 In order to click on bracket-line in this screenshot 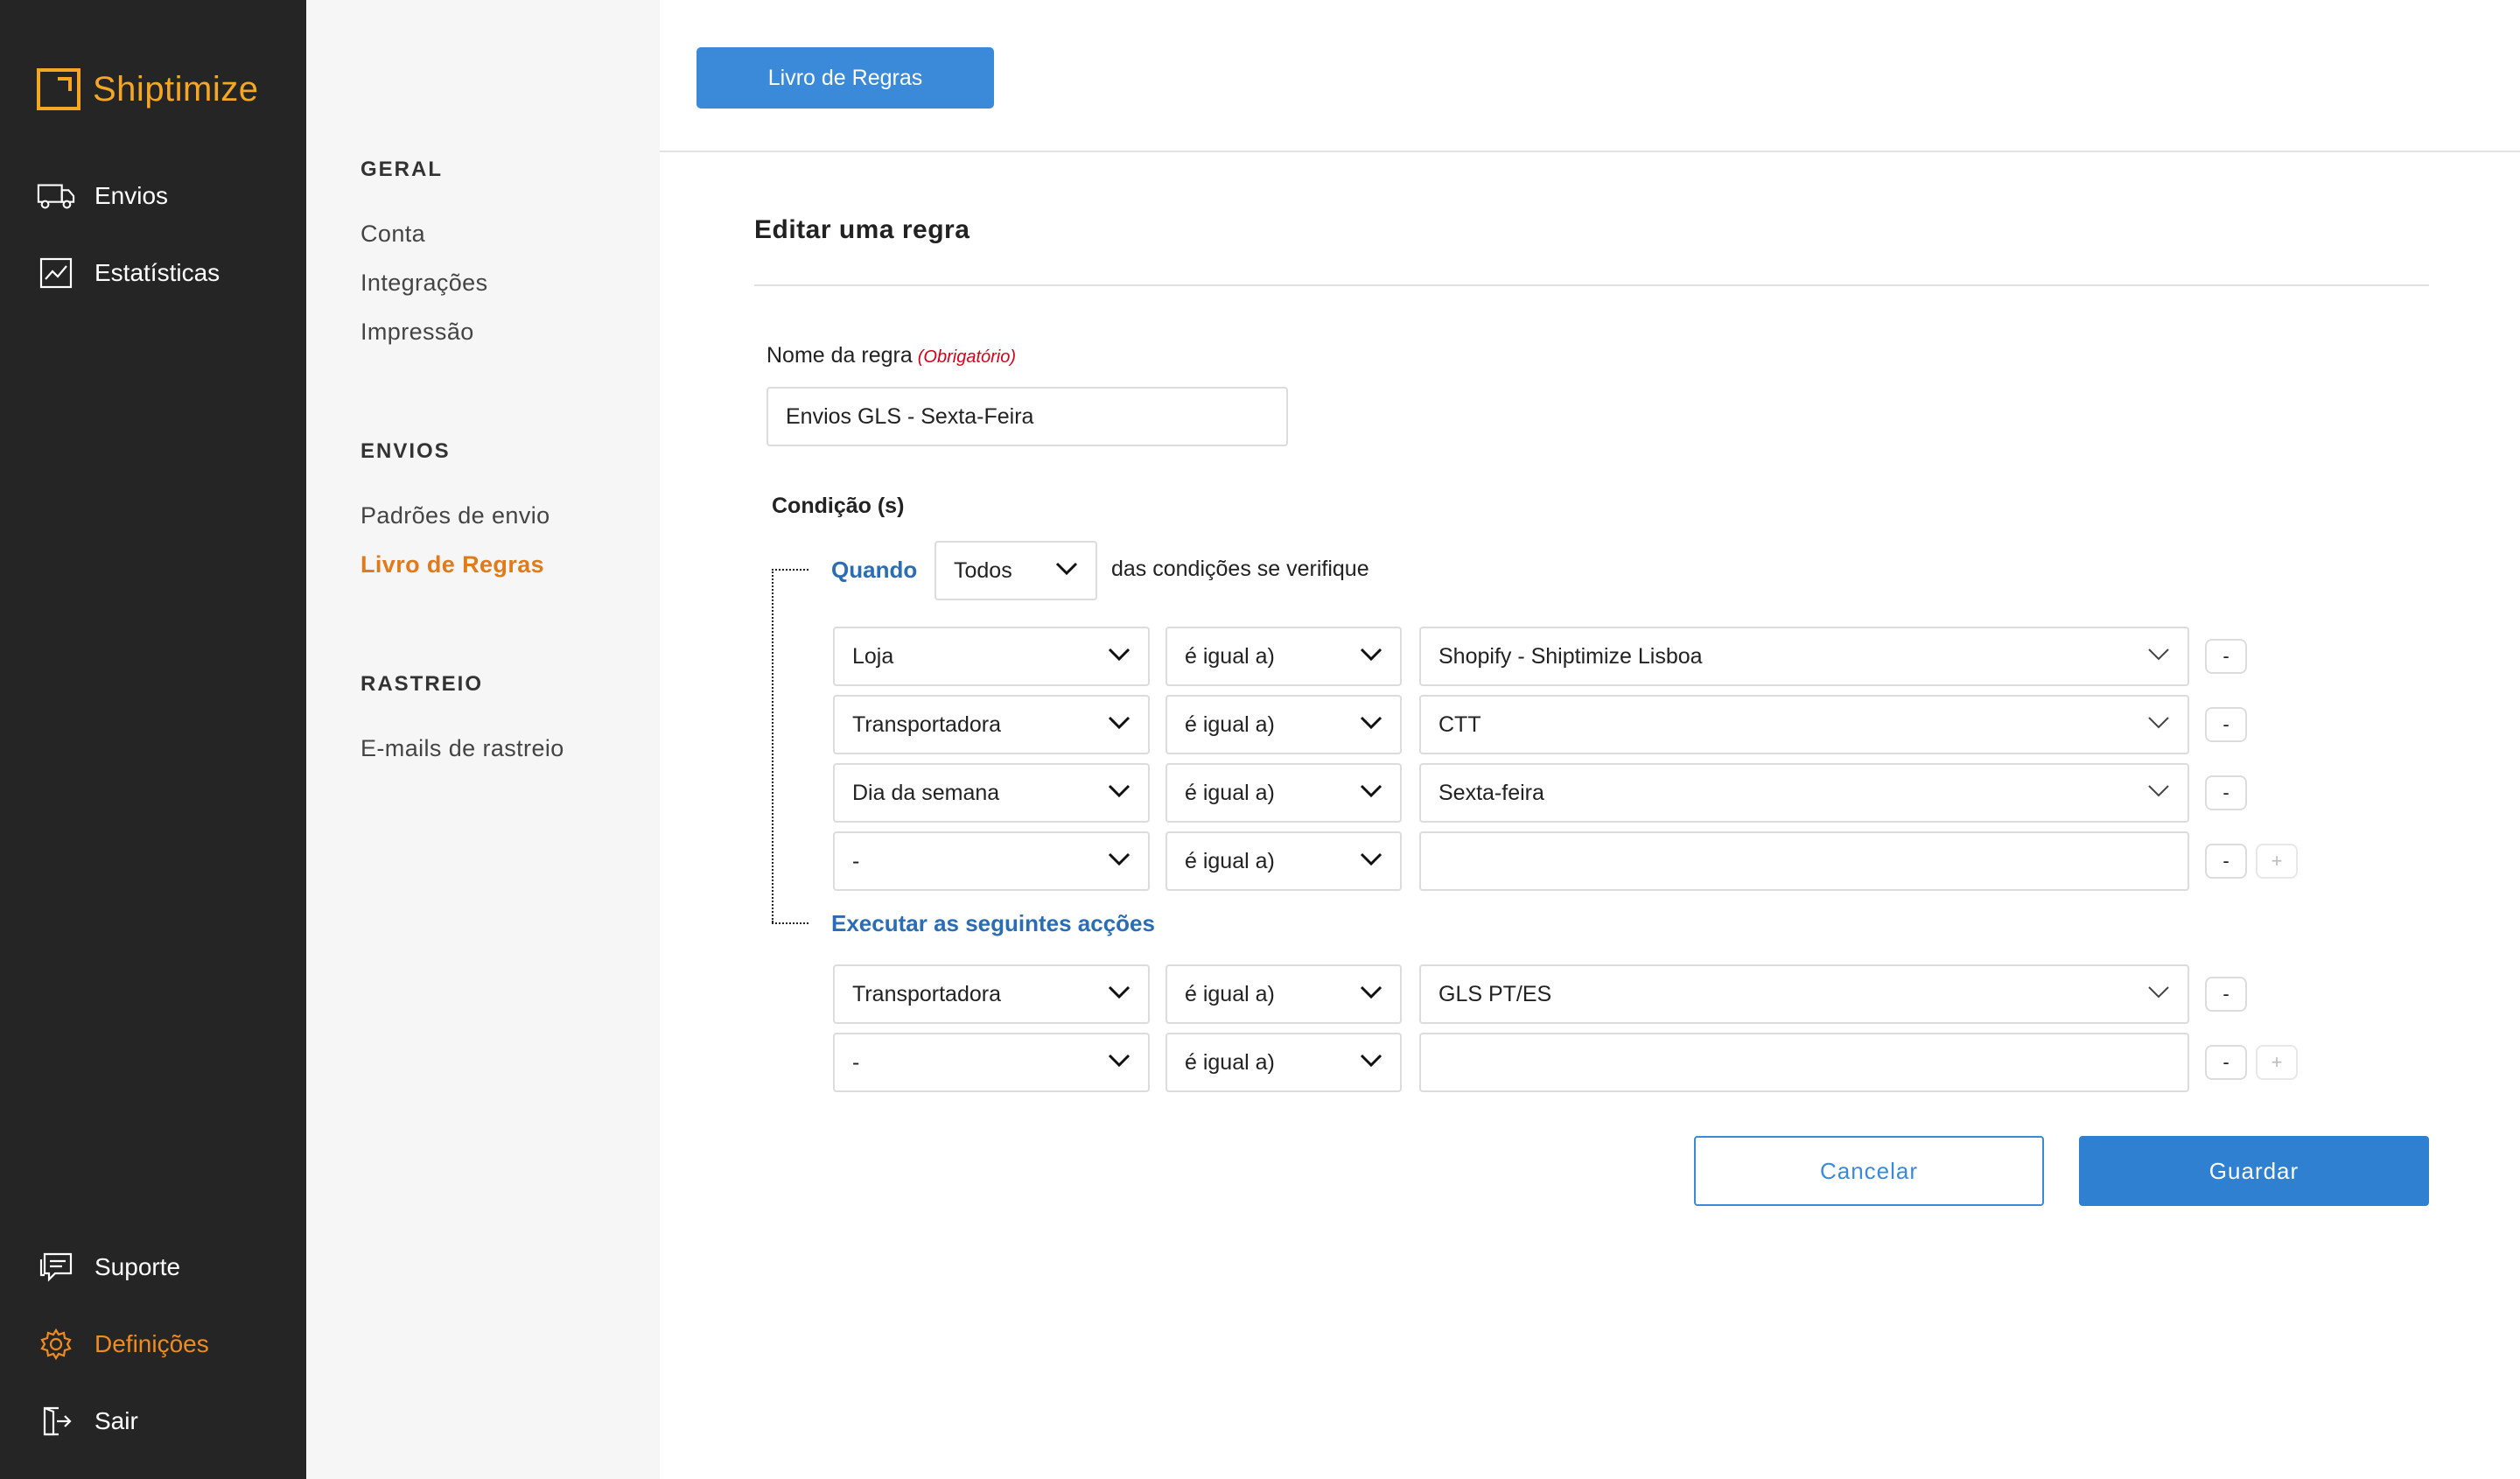, I will do `click(773, 746)`.